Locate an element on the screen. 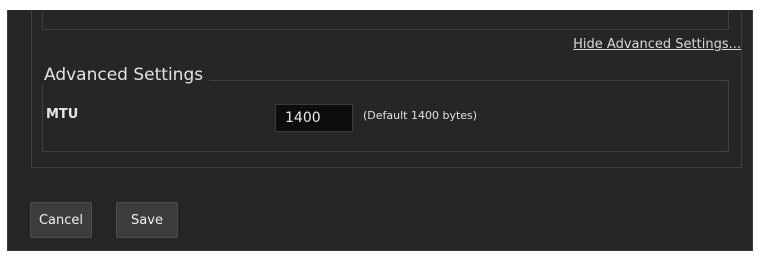 Image resolution: width=762 pixels, height=259 pixels. cancel-button: Cancel is located at coordinates (61, 220).